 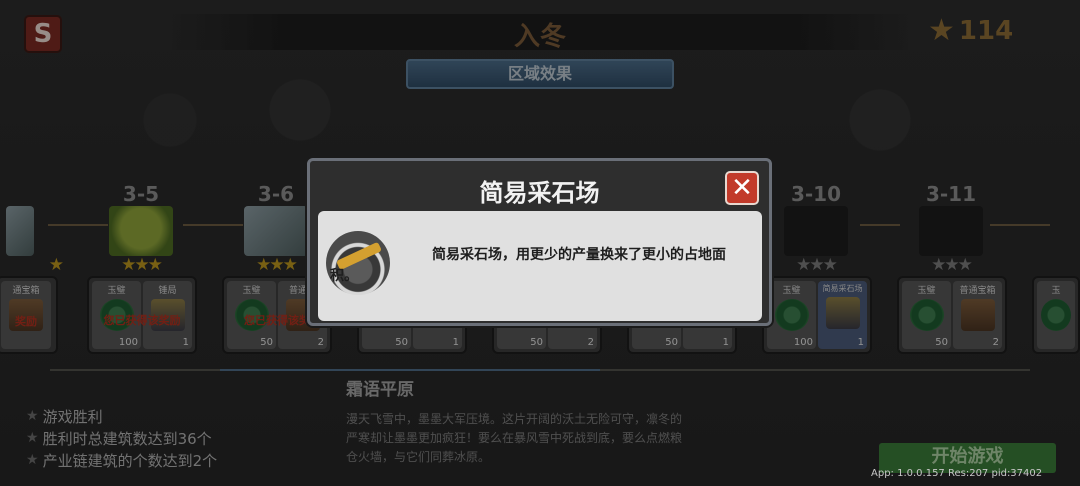 I want to click on dialog-description: 简易采石场，用更少的产量换来了更小的占地面积。, so click(x=528, y=265).